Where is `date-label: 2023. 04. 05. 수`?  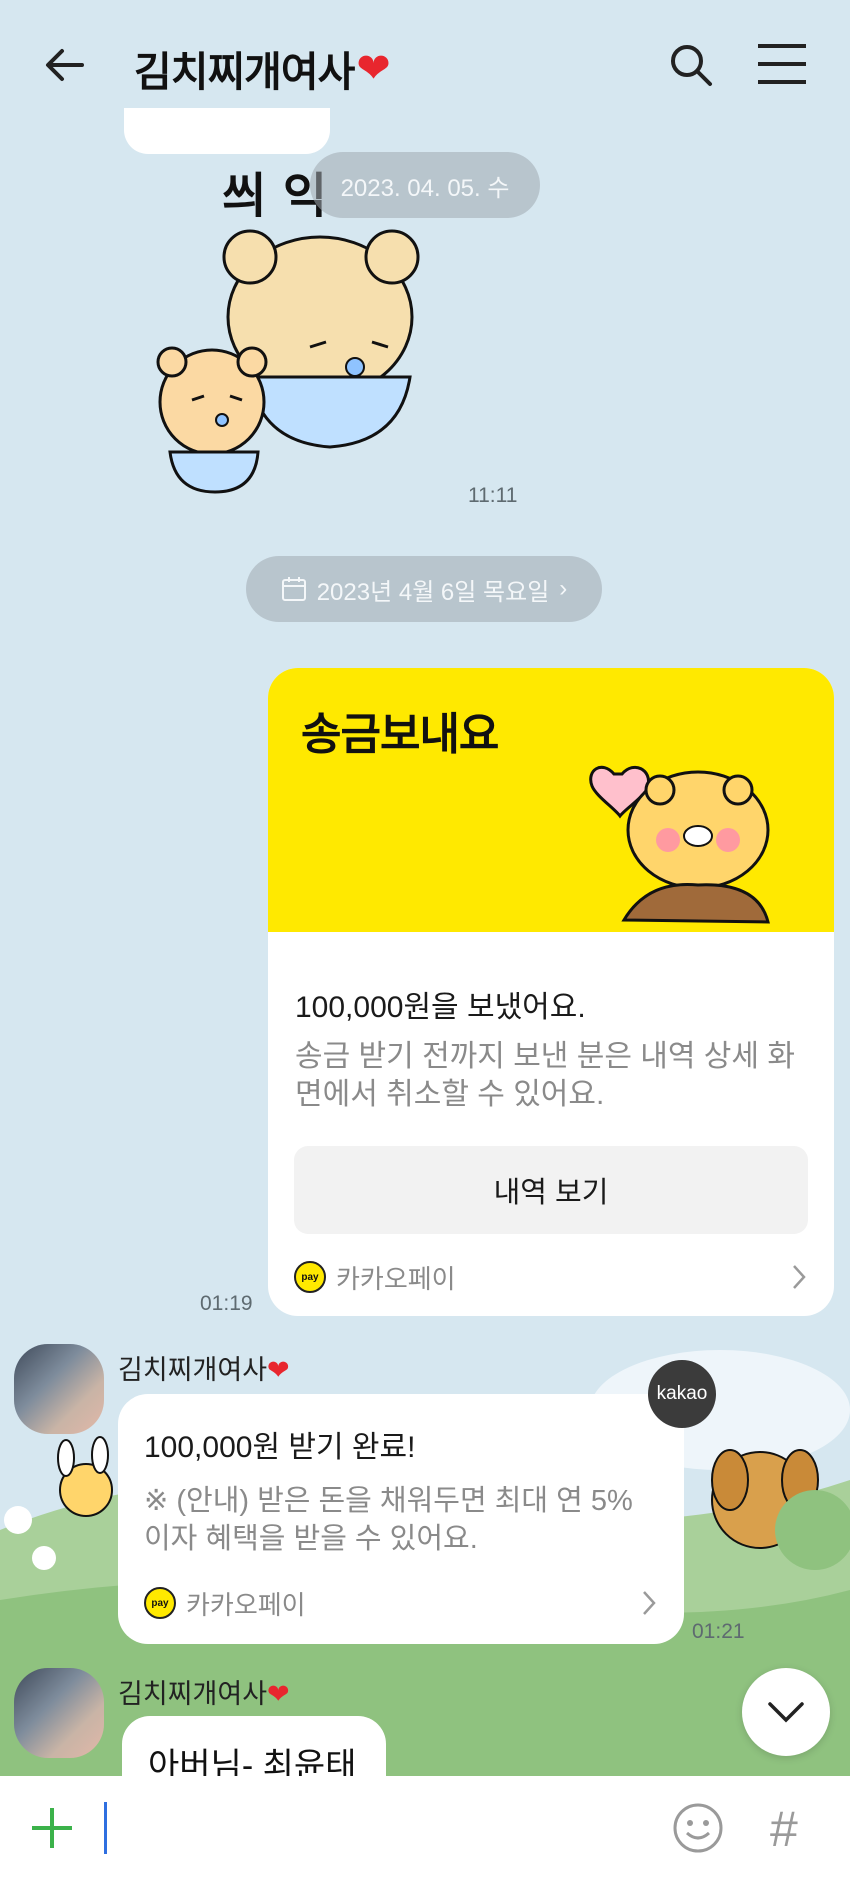
date-label: 2023. 04. 05. 수 is located at coordinates (425, 185).